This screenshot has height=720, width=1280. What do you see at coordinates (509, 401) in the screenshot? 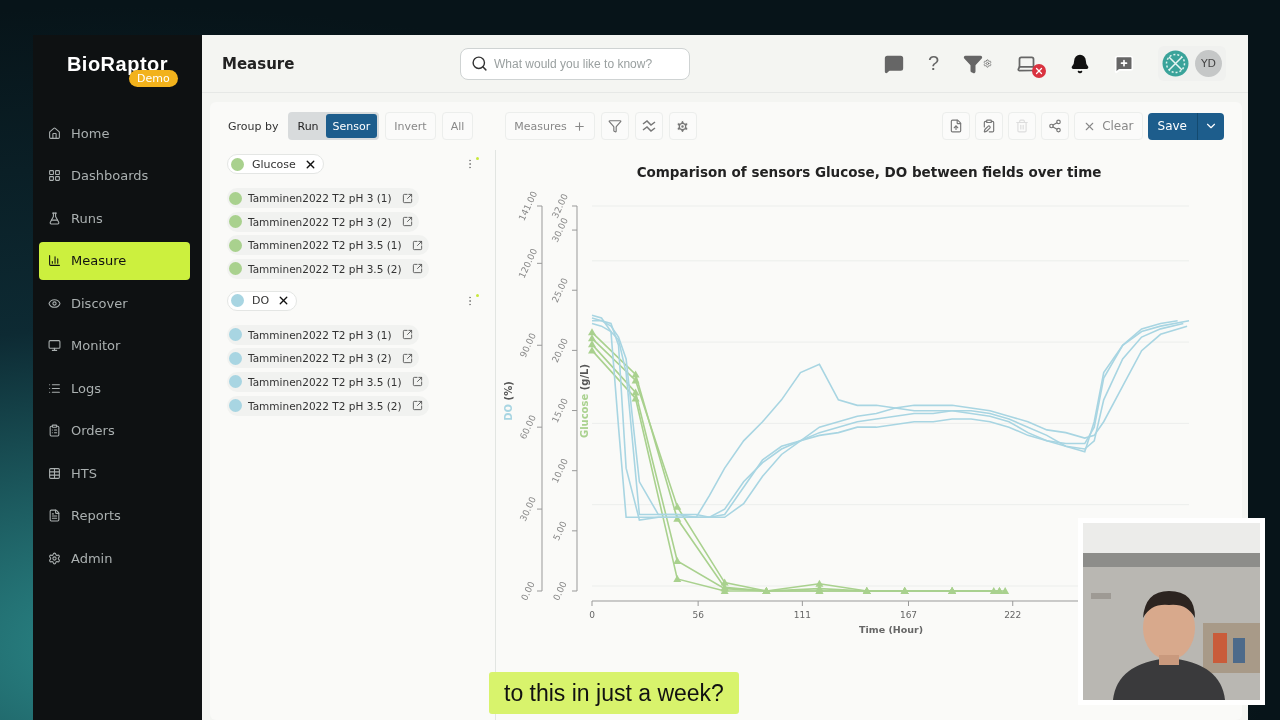
I see `axis-title: DO (%)` at bounding box center [509, 401].